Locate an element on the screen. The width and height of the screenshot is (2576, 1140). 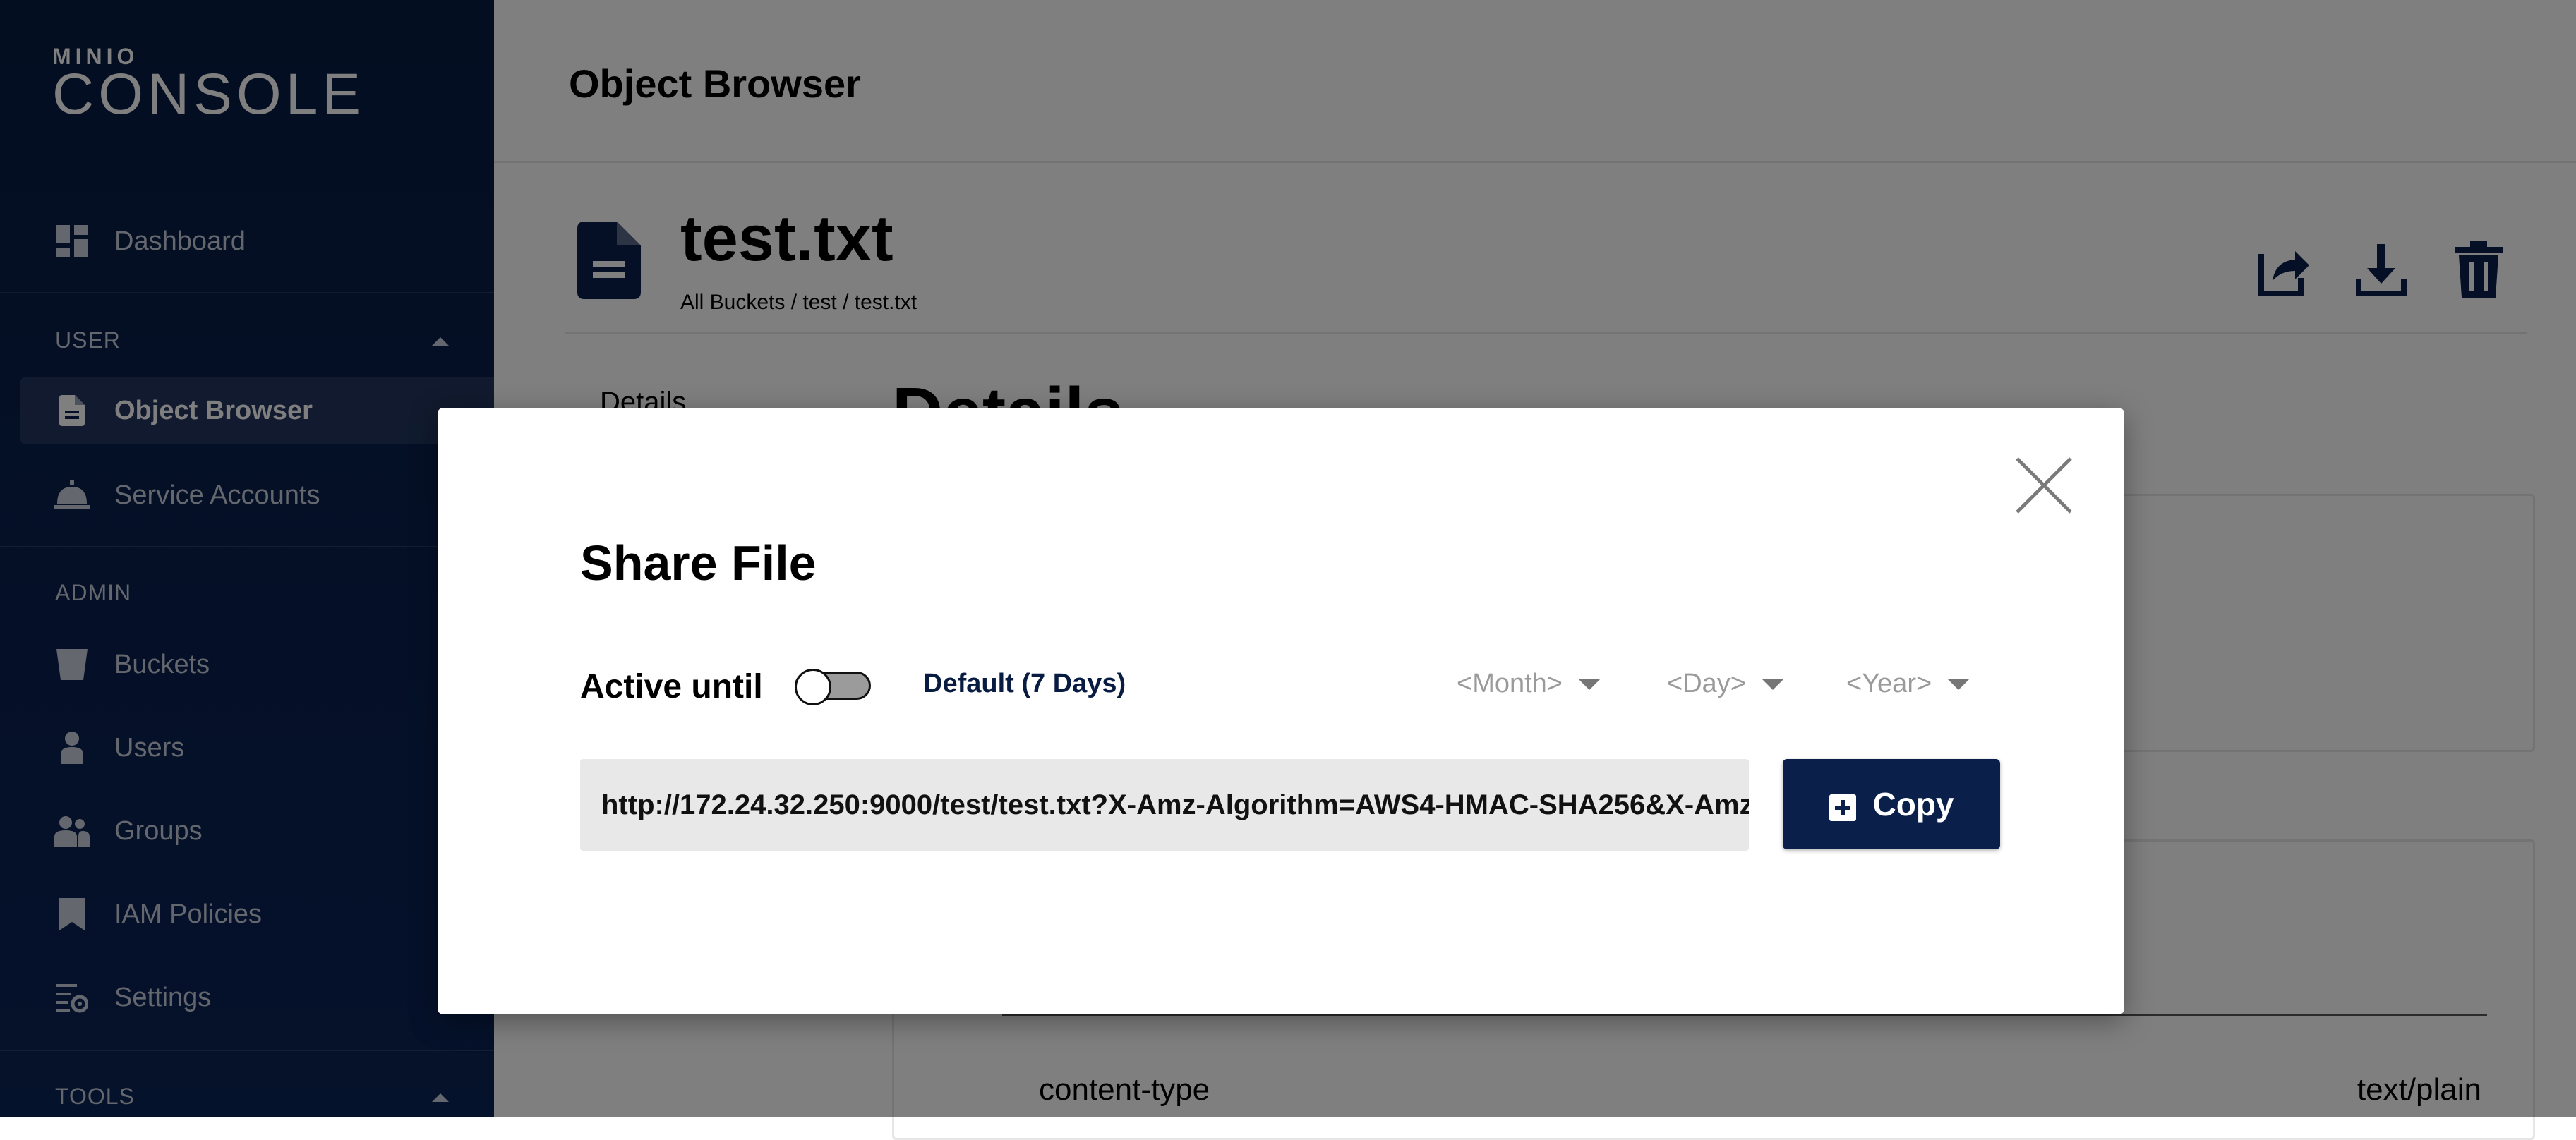
year-select: <Year> is located at coordinates (1908, 684).